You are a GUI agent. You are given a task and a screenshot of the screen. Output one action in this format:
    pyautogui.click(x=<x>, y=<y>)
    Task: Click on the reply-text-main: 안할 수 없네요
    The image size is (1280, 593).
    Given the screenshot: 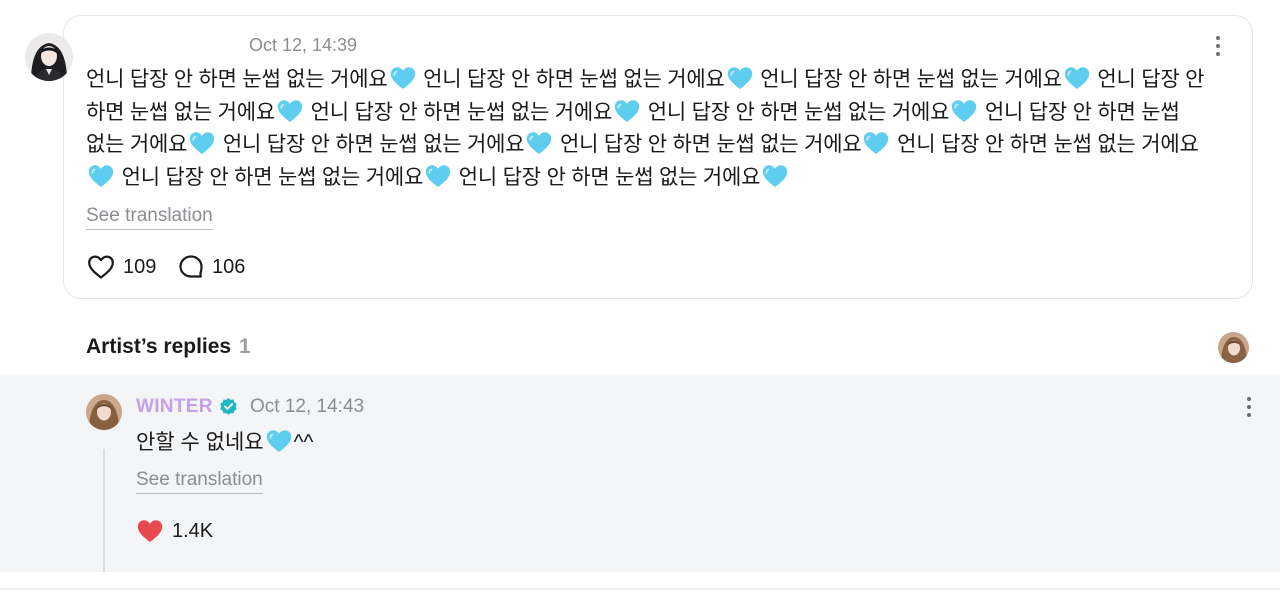 What is the action you would take?
    pyautogui.click(x=200, y=442)
    